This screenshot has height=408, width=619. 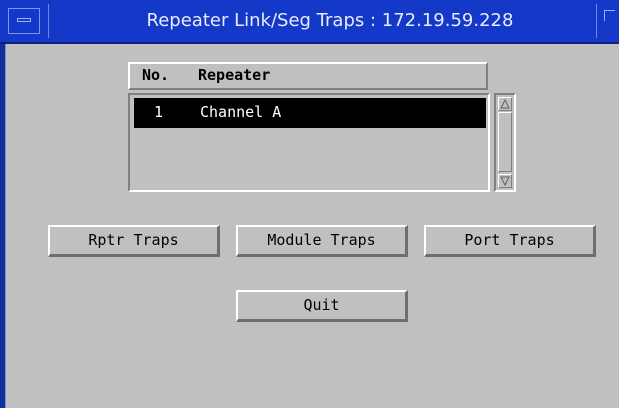 I want to click on list-header: No. Repeater, so click(x=308, y=76).